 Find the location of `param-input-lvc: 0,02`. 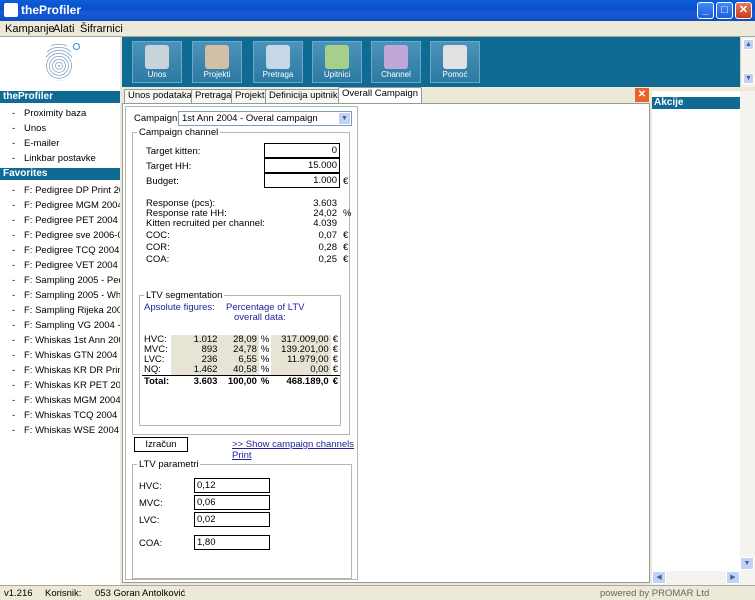

param-input-lvc: 0,02 is located at coordinates (232, 519).